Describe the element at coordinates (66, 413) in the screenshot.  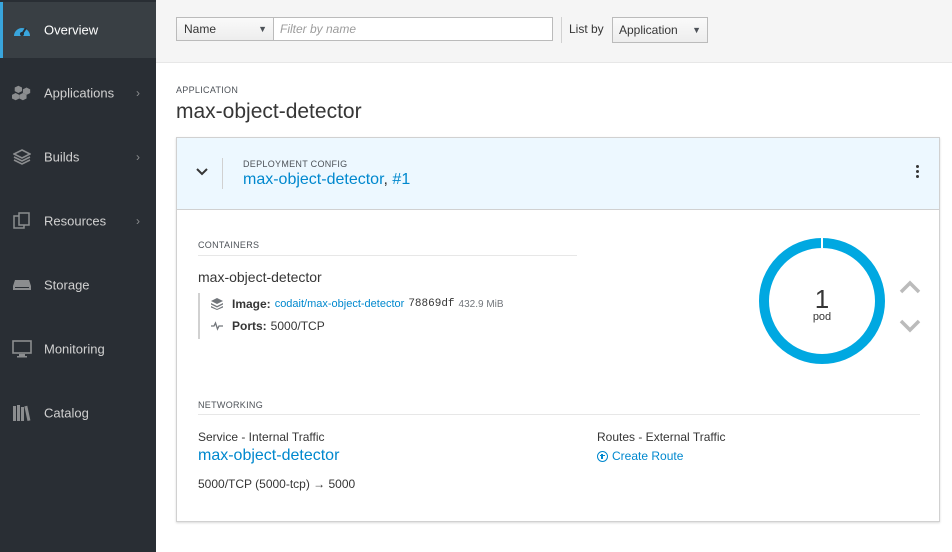
I see `sidebar-item-label: Catalog` at that location.